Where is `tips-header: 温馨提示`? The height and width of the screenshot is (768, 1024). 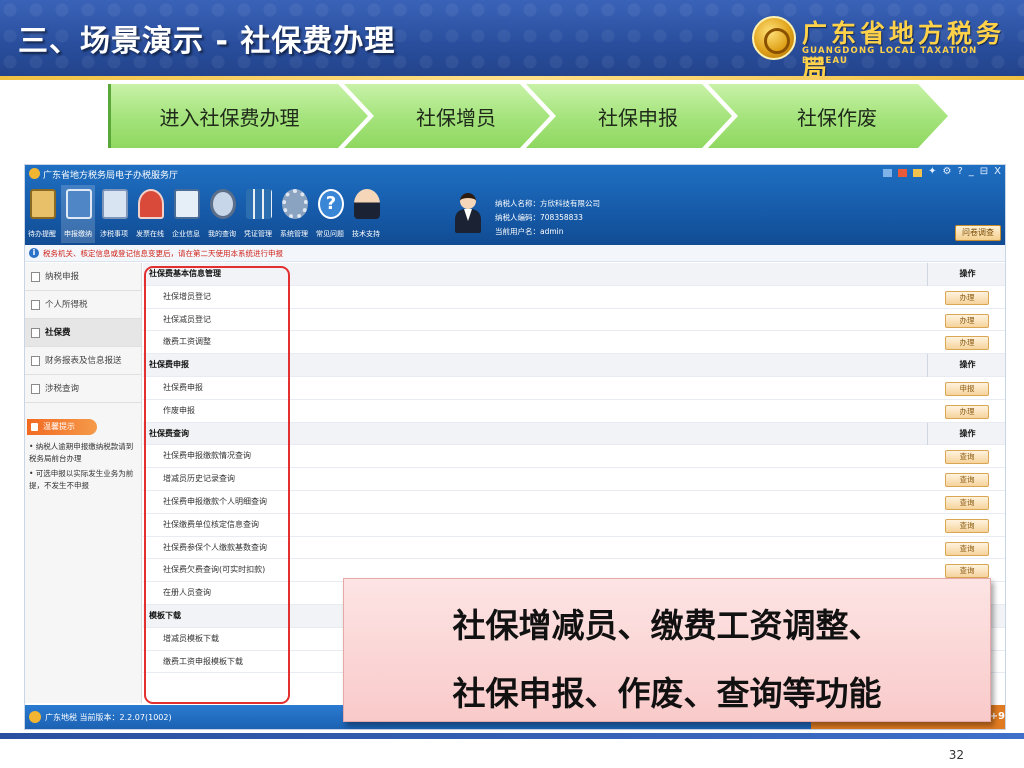 tips-header: 温馨提示 is located at coordinates (62, 427).